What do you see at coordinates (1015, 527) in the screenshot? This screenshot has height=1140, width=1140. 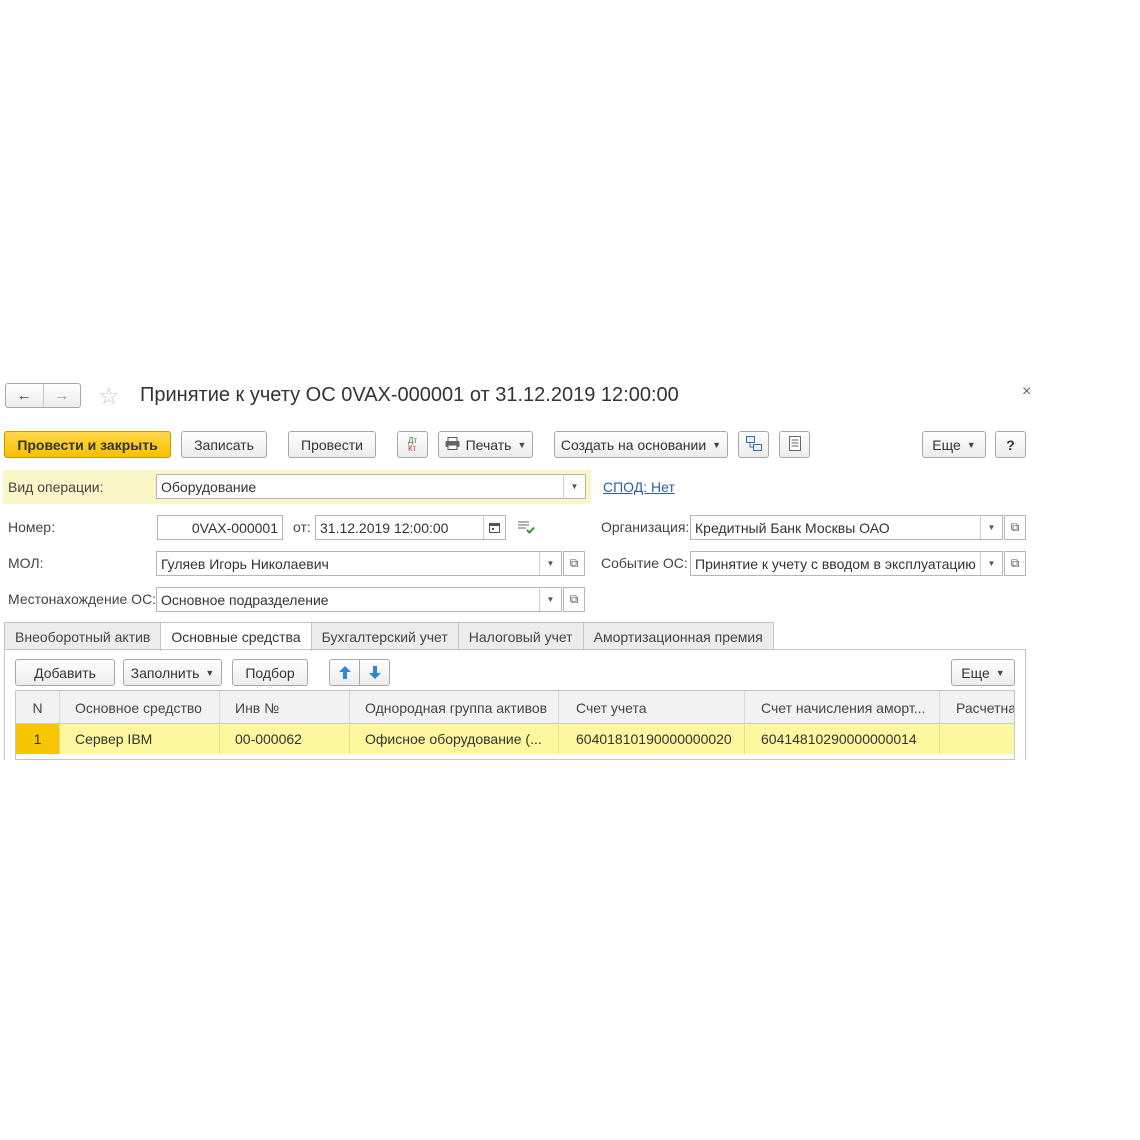 I see `open-organization-icon: ⧉` at bounding box center [1015, 527].